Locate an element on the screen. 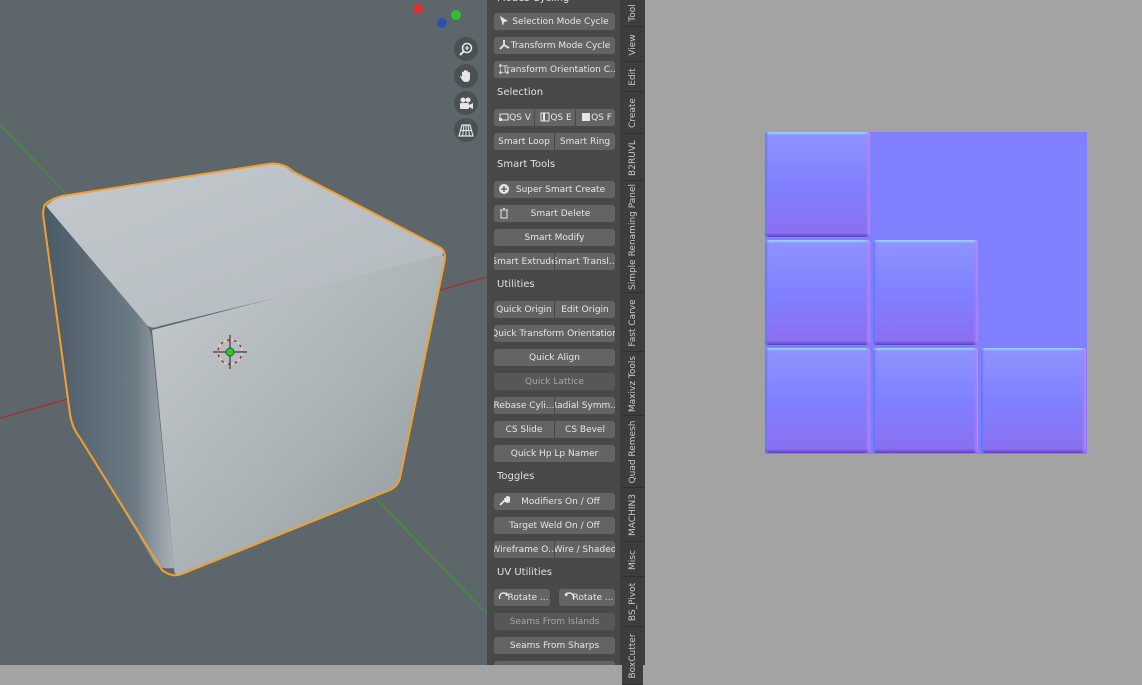 The image size is (1142, 685). seams-from-sharps-button: Seams From Sharps is located at coordinates (554, 645).